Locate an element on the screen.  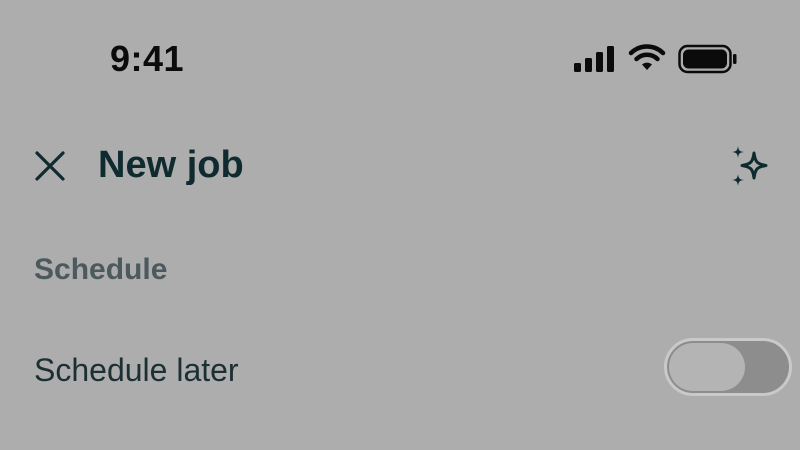
toggle-knob is located at coordinates (707, 367).